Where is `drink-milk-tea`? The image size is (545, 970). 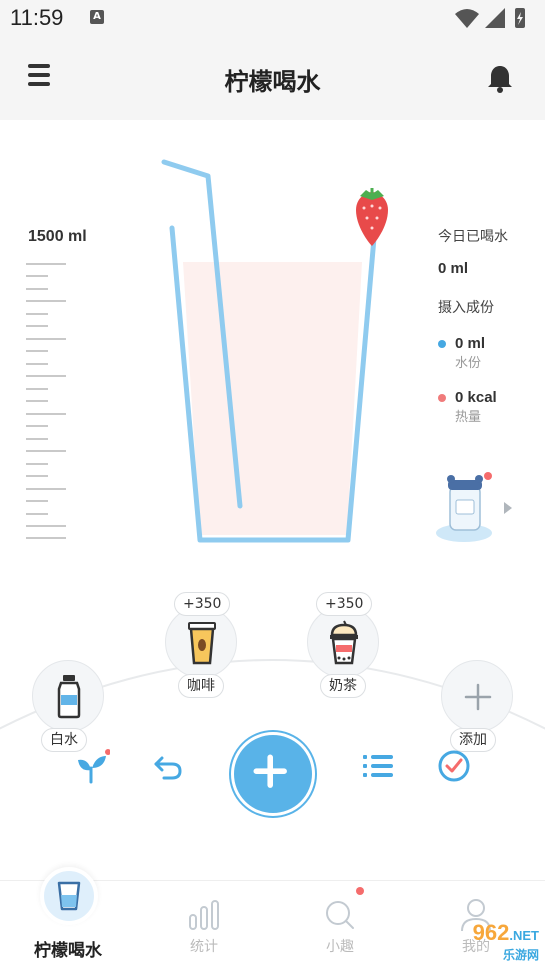 drink-milk-tea is located at coordinates (343, 642).